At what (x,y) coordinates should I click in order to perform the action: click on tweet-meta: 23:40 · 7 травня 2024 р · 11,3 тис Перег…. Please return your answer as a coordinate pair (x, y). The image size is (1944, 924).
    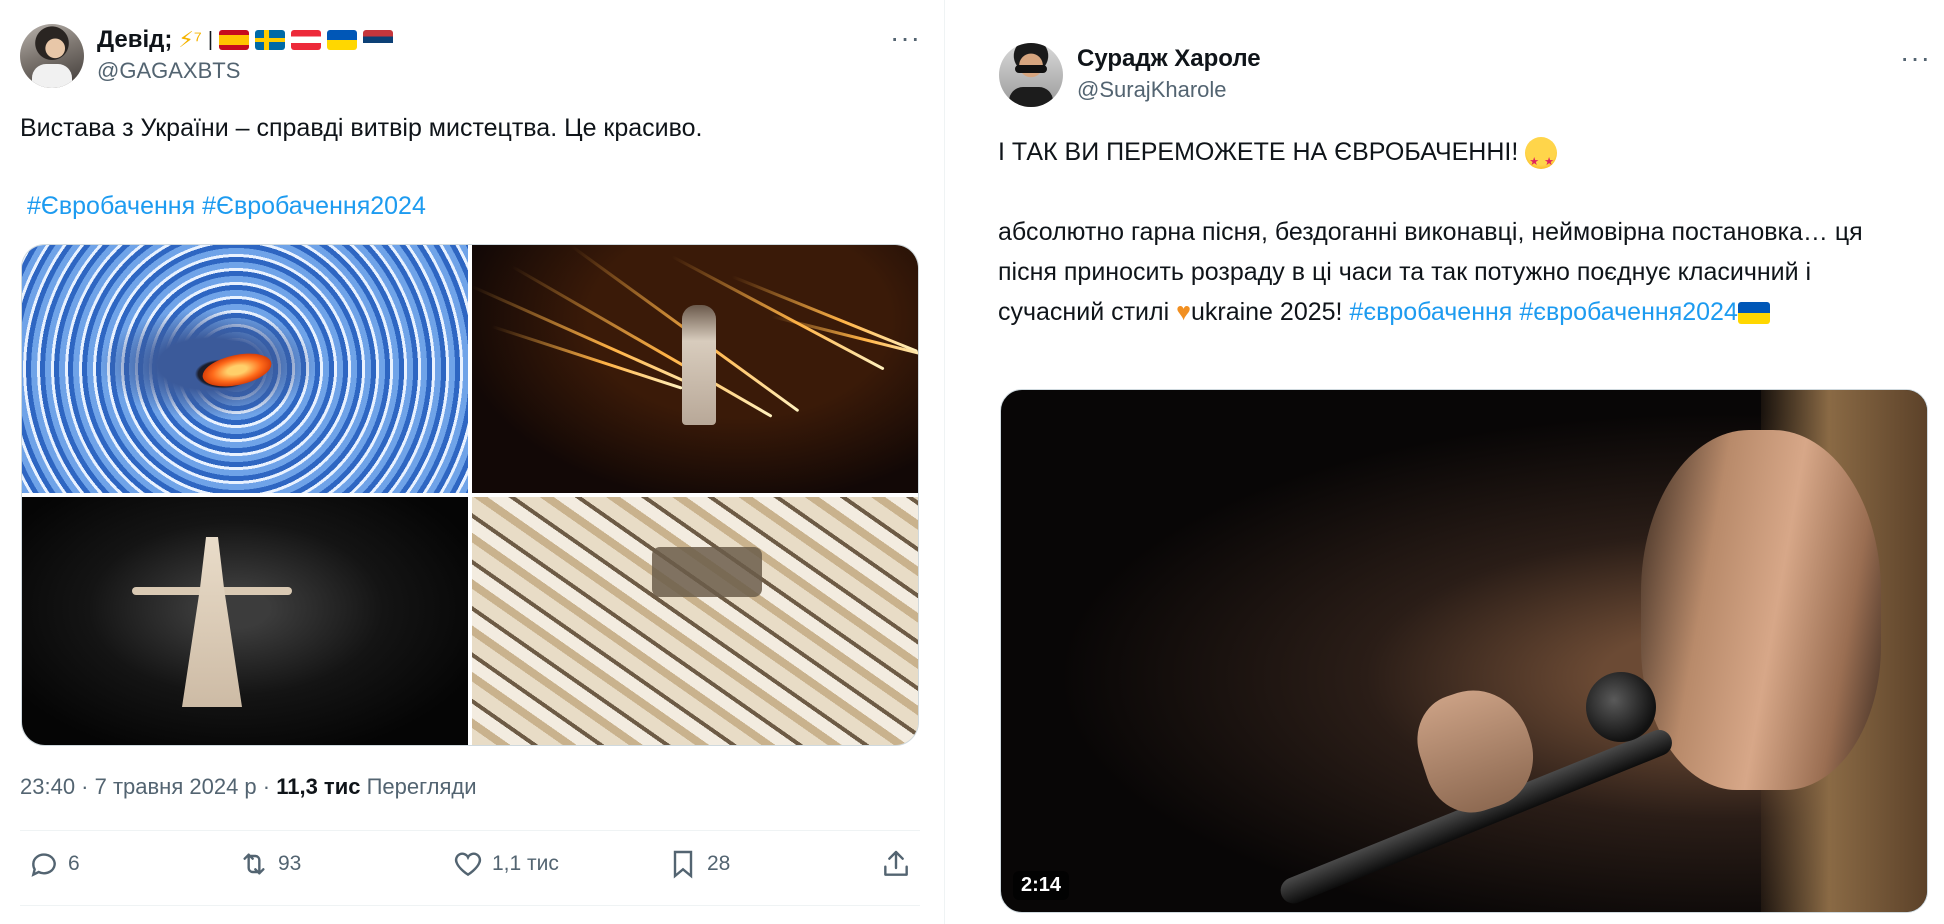
    Looking at the image, I should click on (248, 787).